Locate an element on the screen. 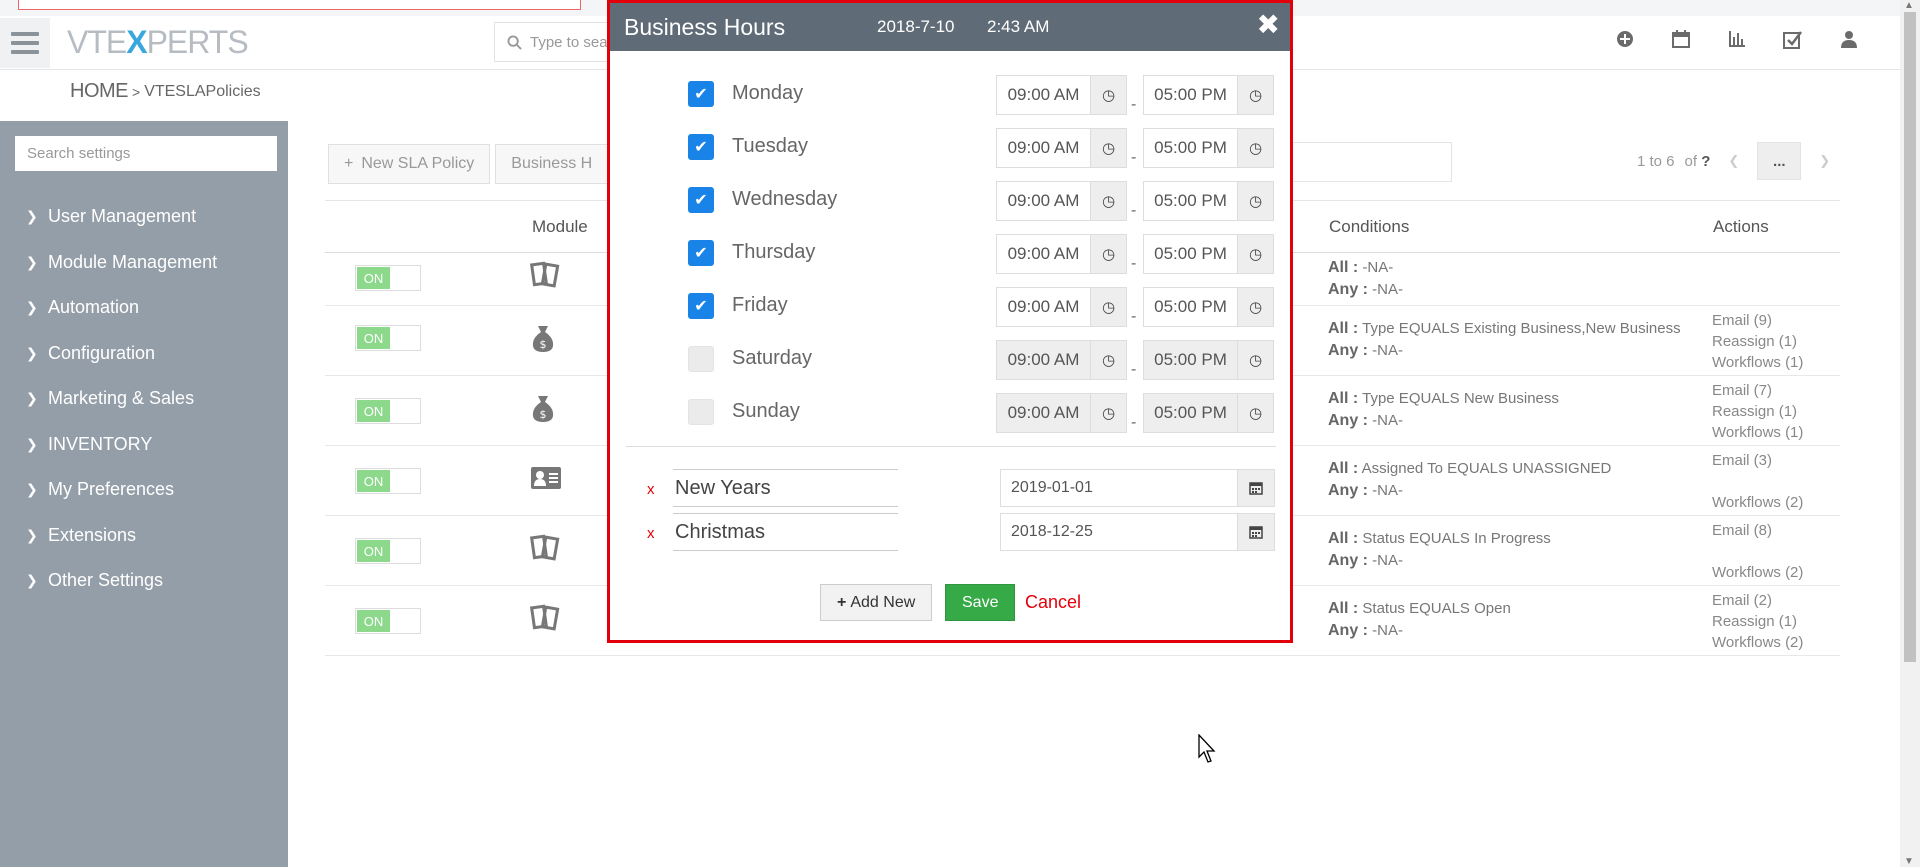  settings-search-input: Search settings is located at coordinates (146, 153).